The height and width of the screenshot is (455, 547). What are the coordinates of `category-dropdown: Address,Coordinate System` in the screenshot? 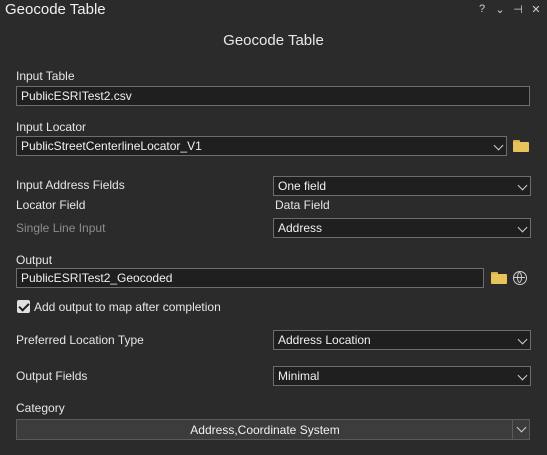 It's located at (273, 429).